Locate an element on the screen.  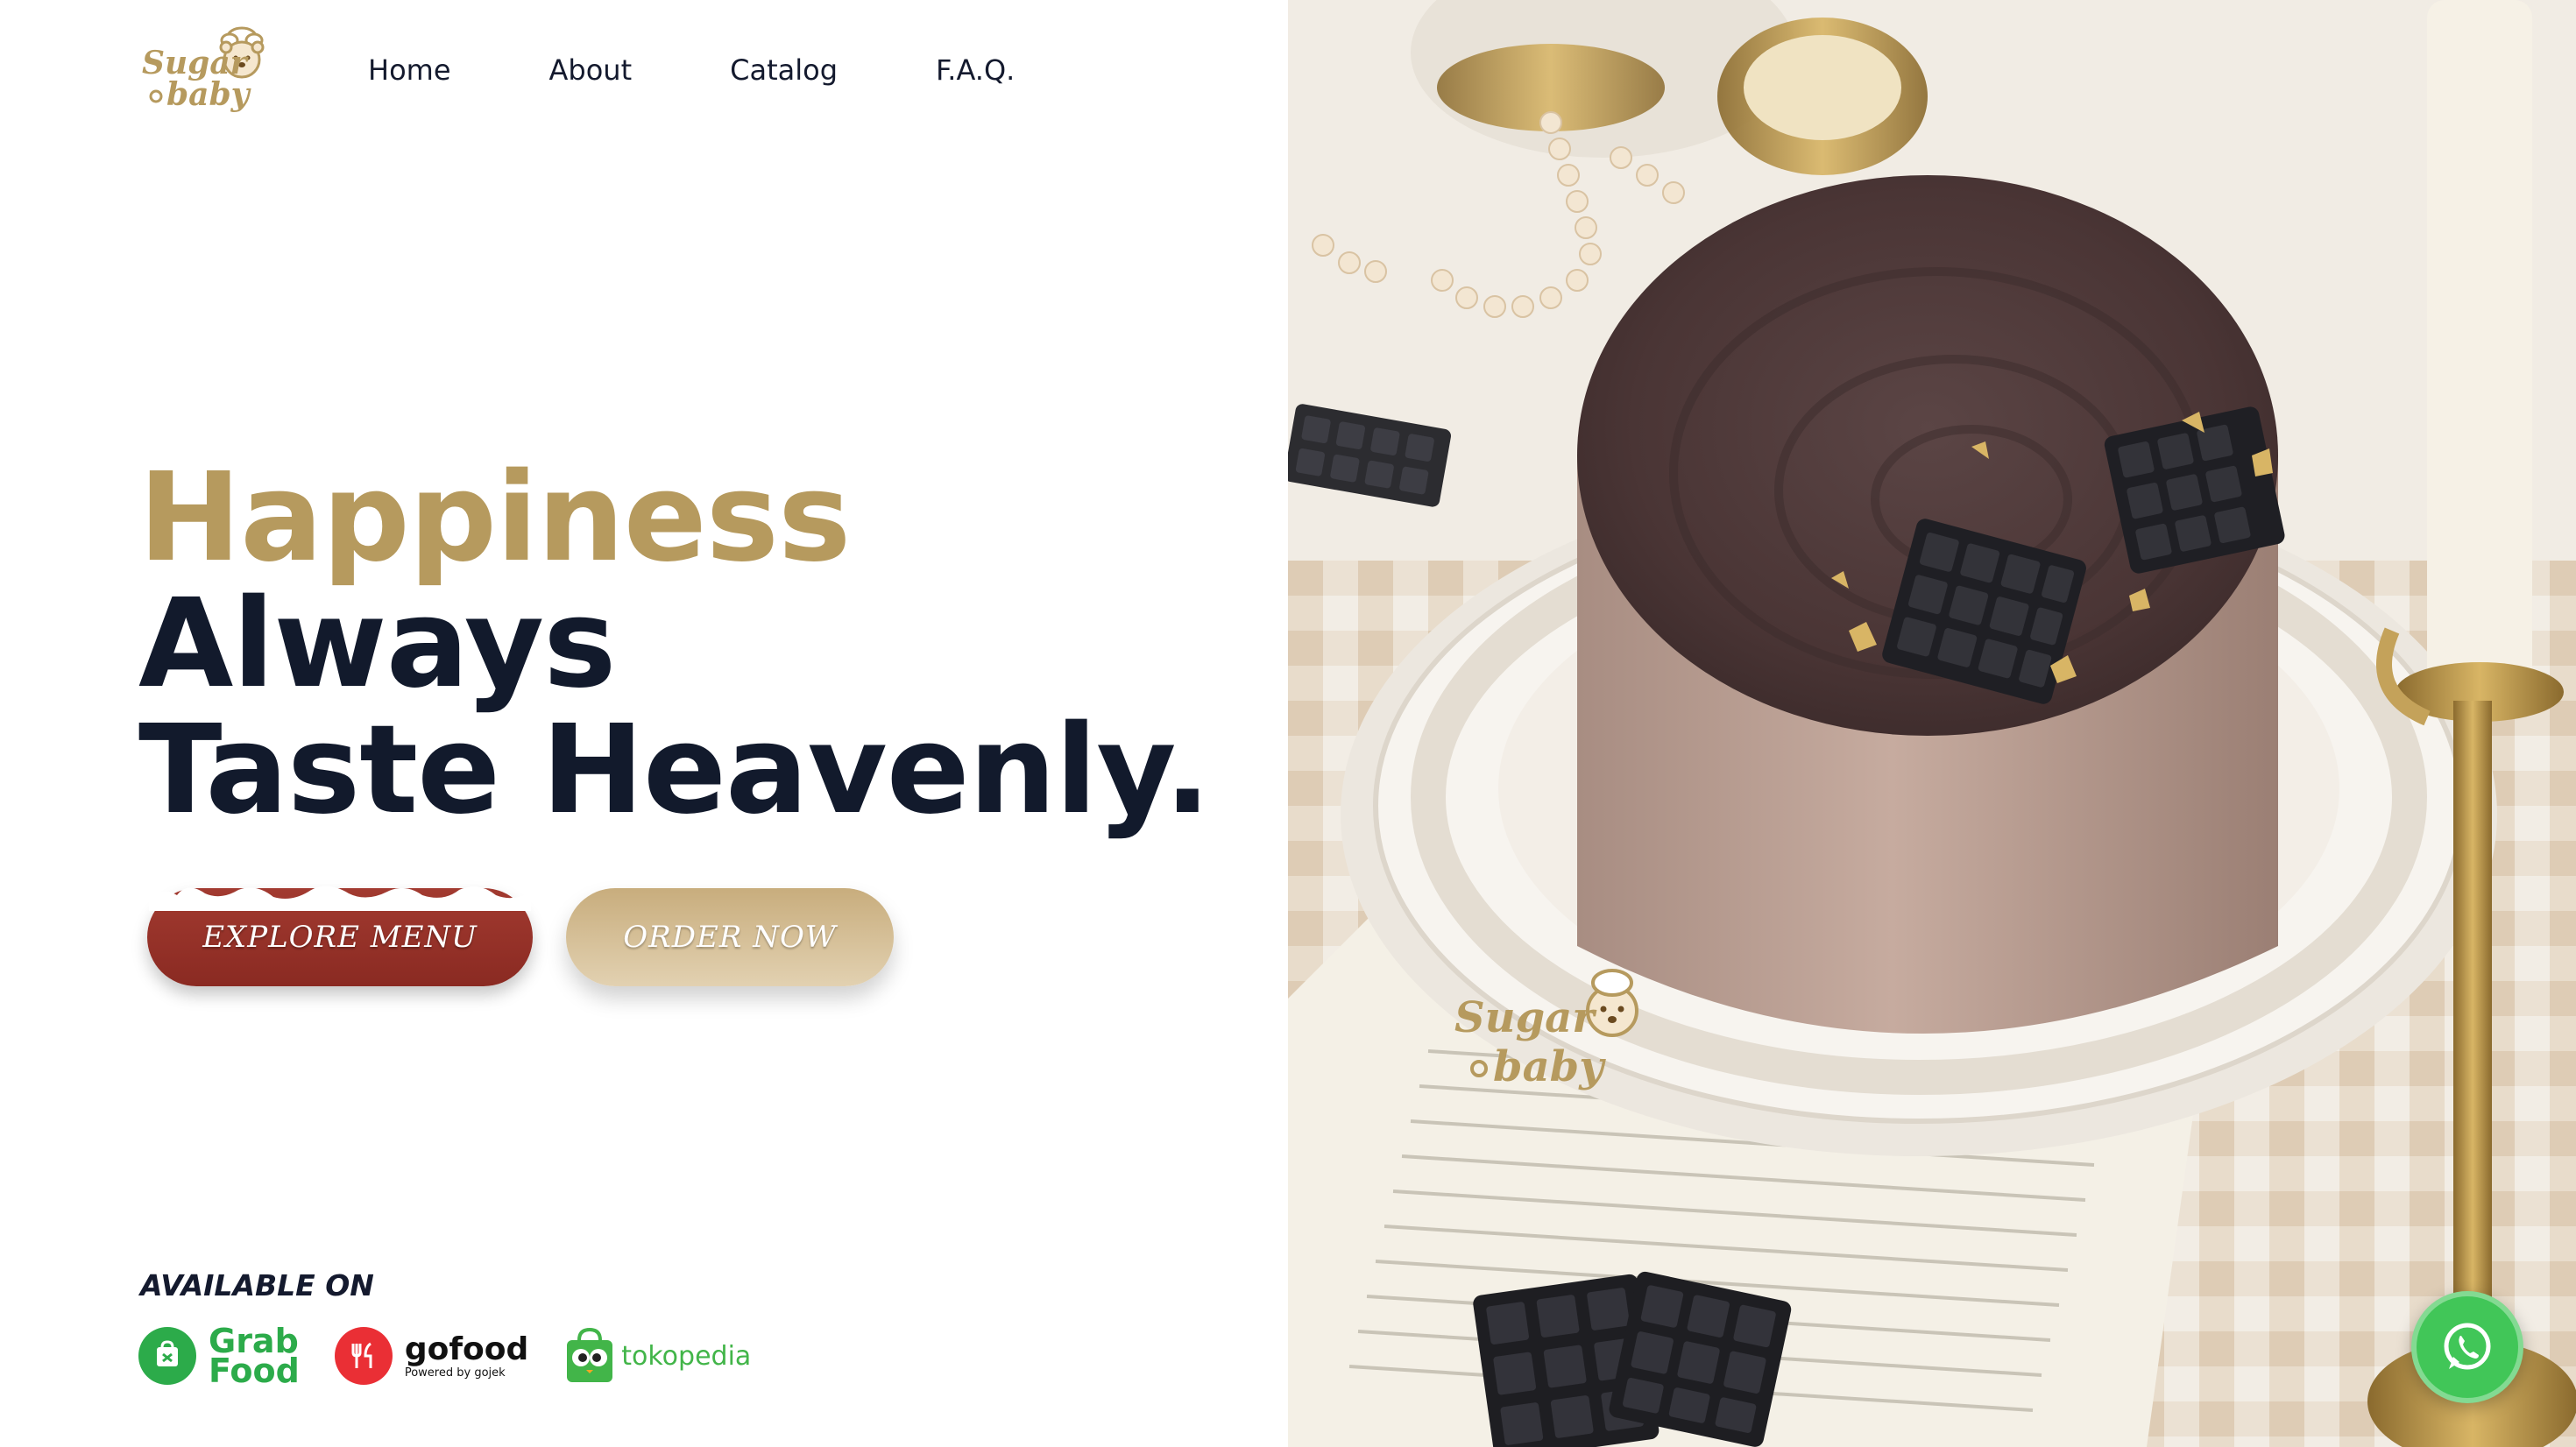
available-on-heading: AVAILABLE ON is located at coordinates (257, 1285).